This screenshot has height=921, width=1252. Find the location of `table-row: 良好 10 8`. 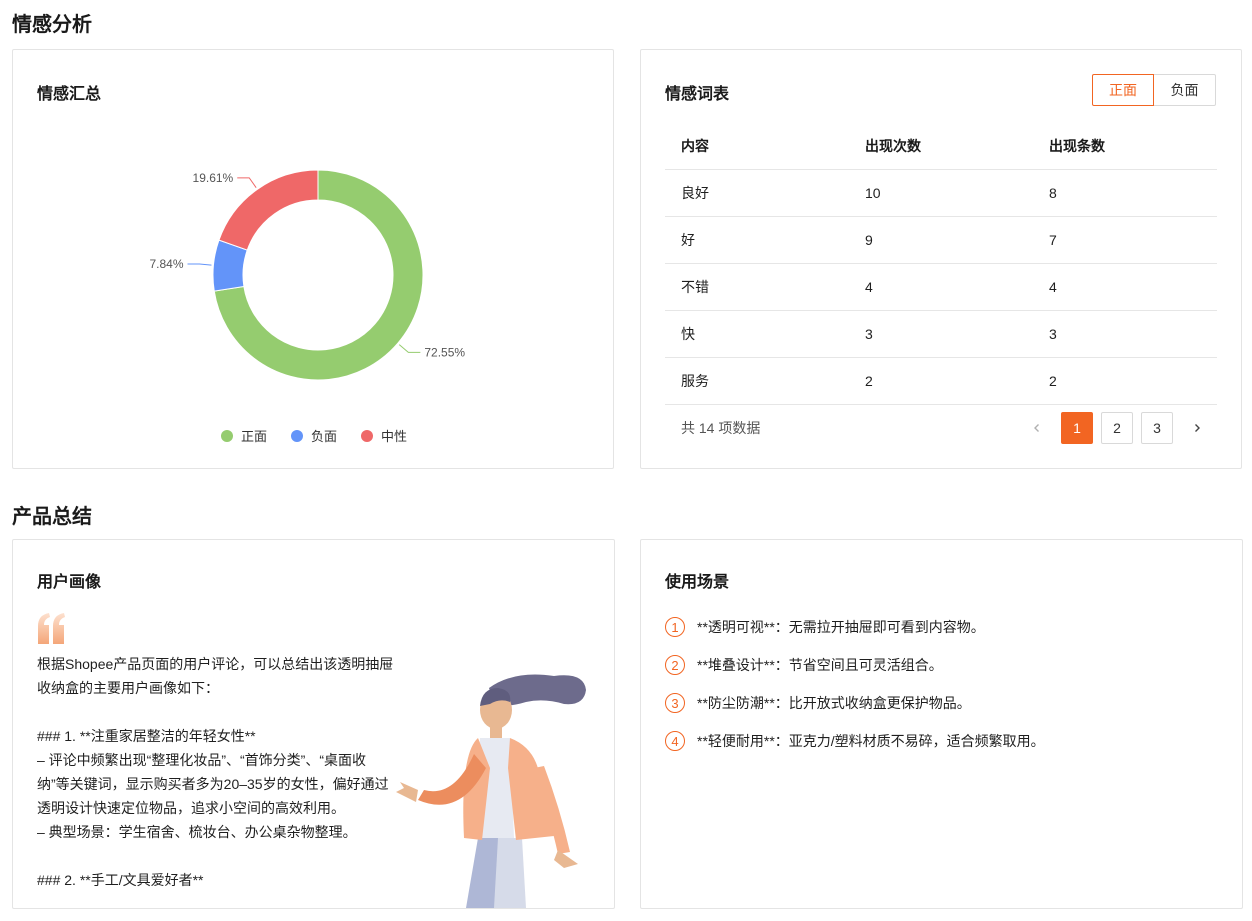

table-row: 良好 10 8 is located at coordinates (941, 193).